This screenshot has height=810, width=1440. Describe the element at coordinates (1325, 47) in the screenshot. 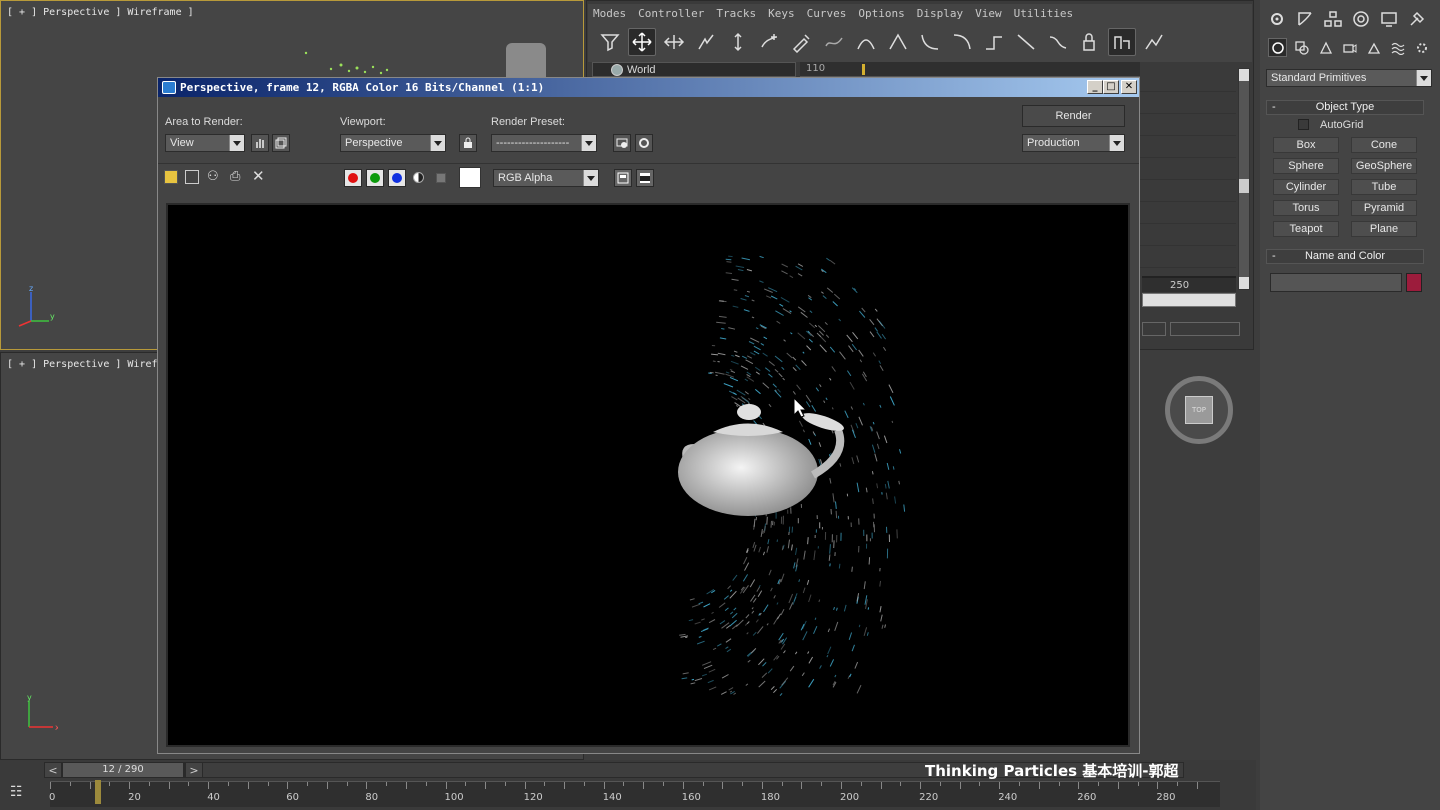

I see `lights-icon` at that location.